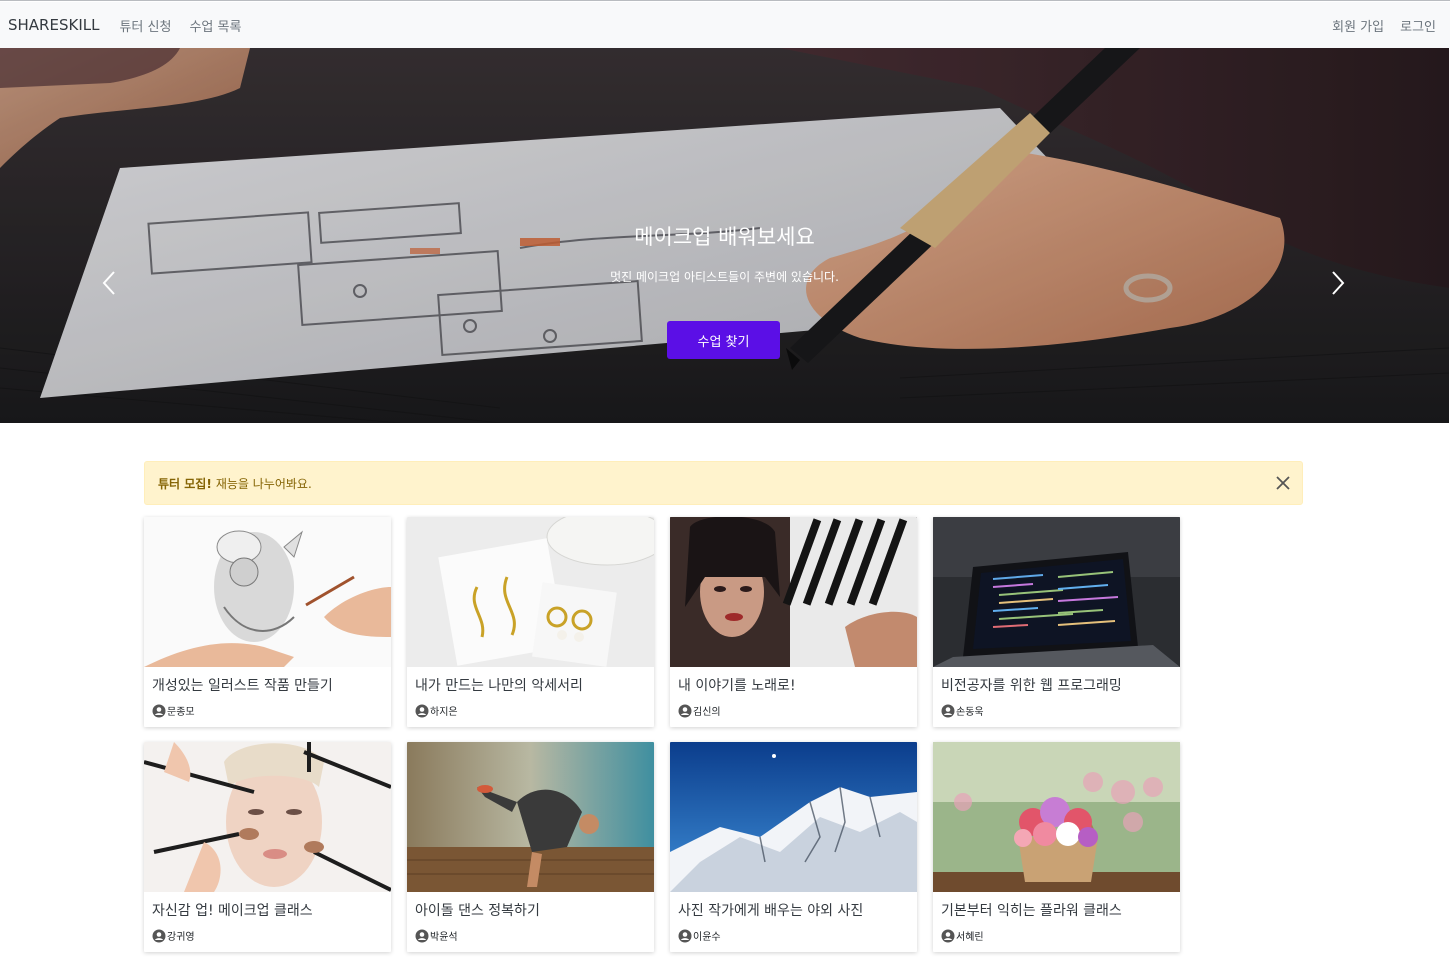  I want to click on course-author: 이윤수, so click(699, 935).